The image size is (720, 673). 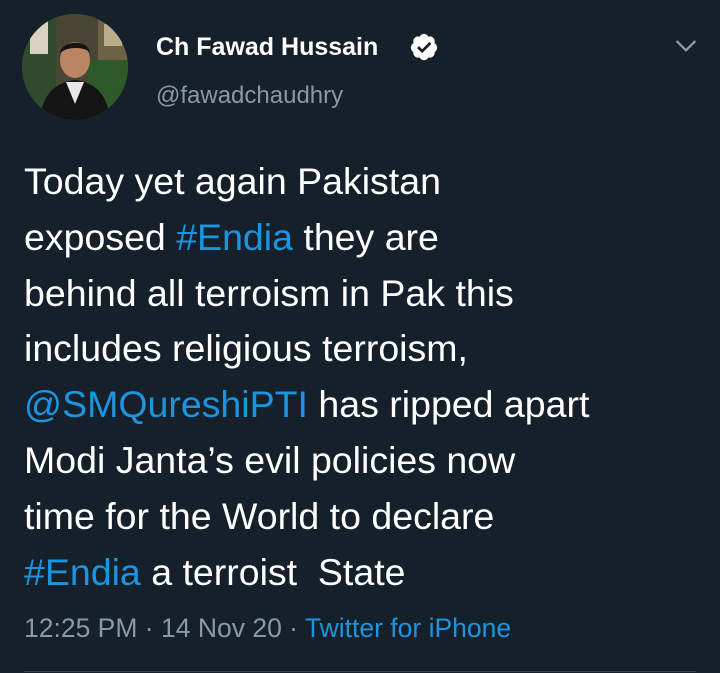 I want to click on avatar, so click(x=75, y=67).